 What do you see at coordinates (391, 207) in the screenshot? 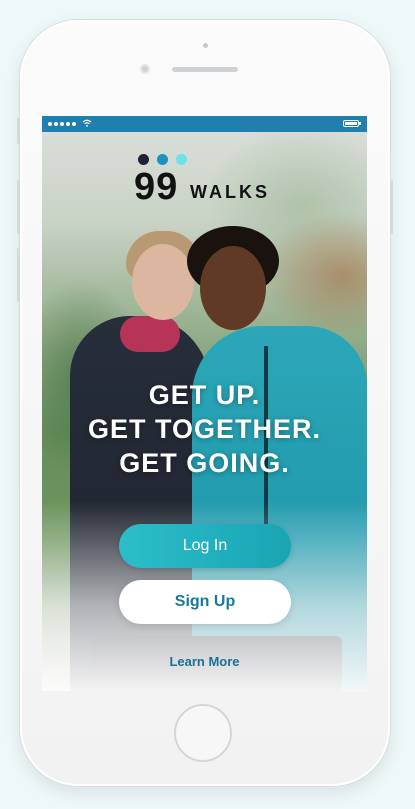
I see `power-button` at bounding box center [391, 207].